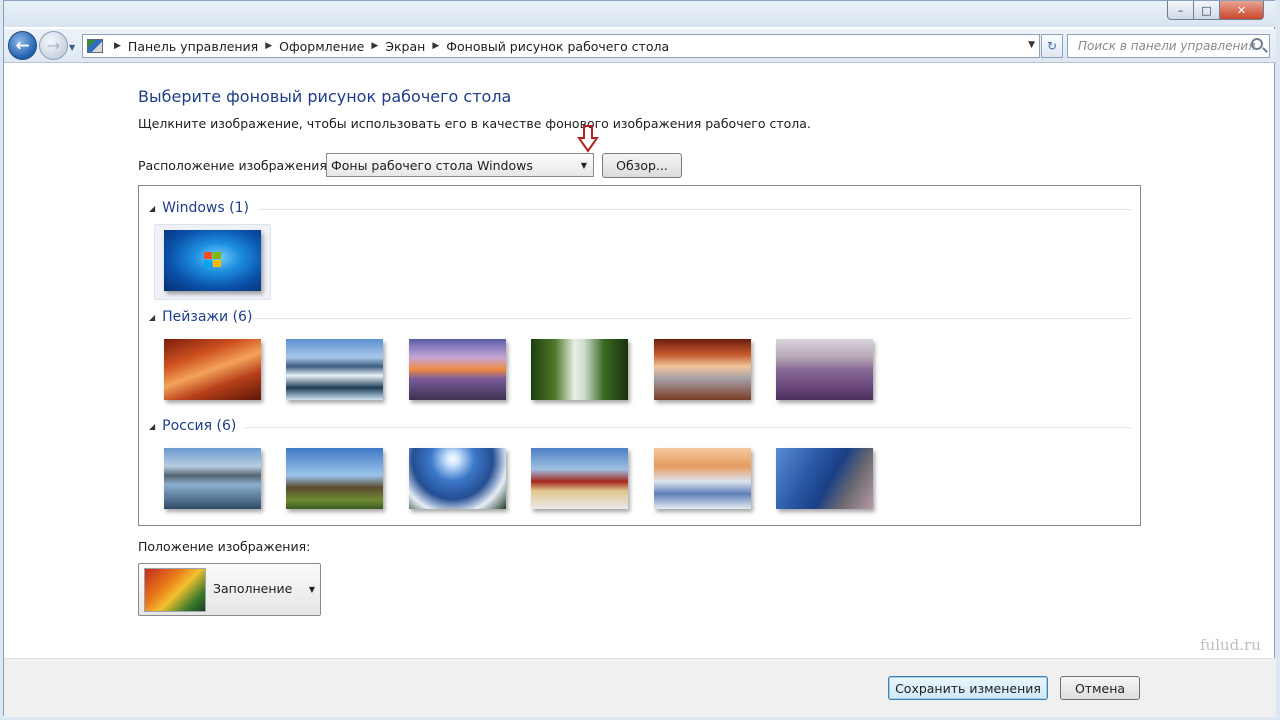  I want to click on group-header-russia: ◢ Россия (6), so click(192, 426).